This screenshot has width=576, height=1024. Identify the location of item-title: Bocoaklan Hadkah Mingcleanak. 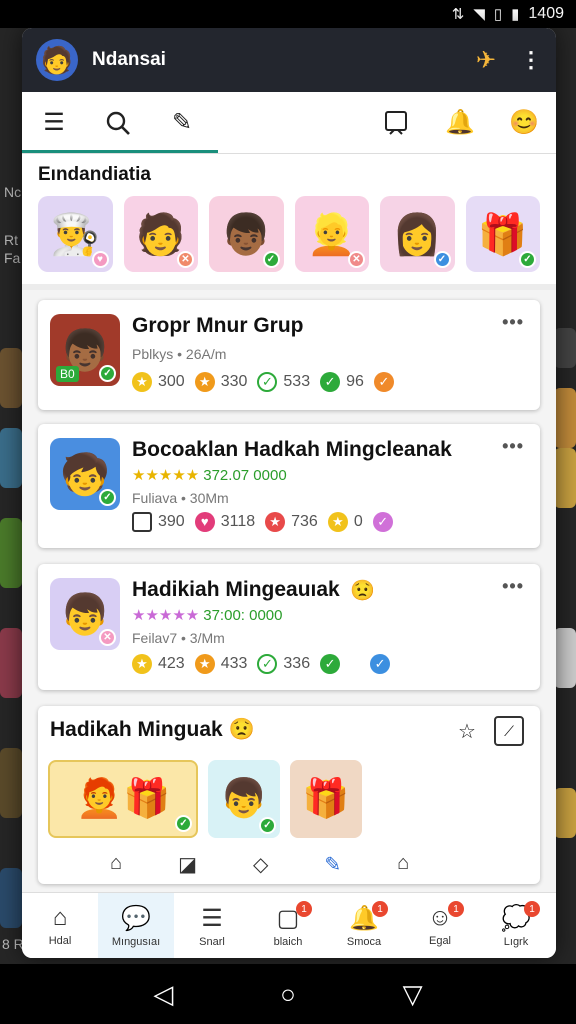
(292, 449).